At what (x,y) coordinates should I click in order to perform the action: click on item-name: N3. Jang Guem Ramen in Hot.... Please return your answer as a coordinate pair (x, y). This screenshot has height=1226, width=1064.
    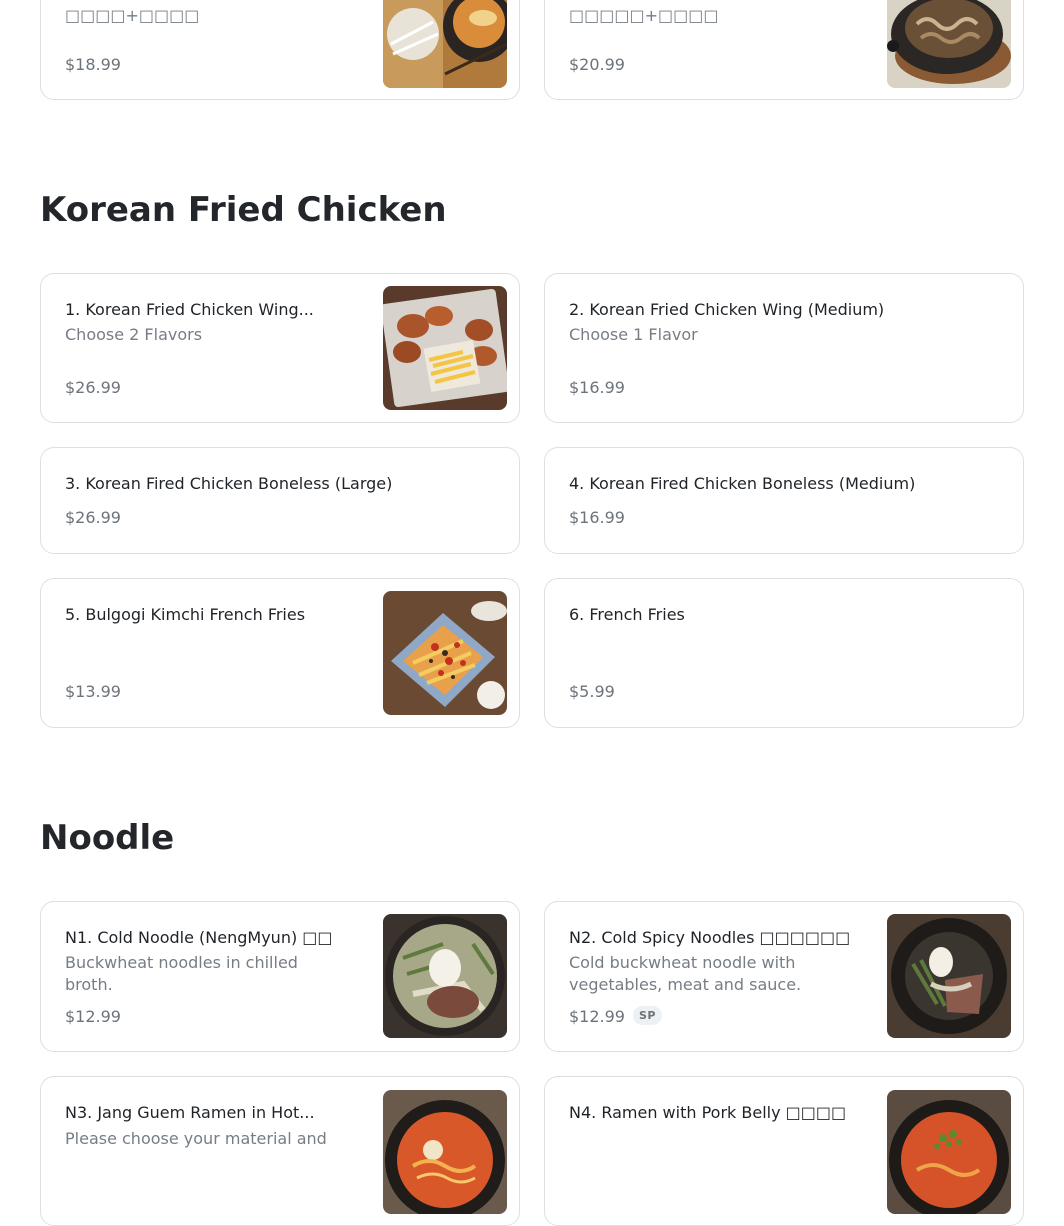
    Looking at the image, I should click on (190, 1112).